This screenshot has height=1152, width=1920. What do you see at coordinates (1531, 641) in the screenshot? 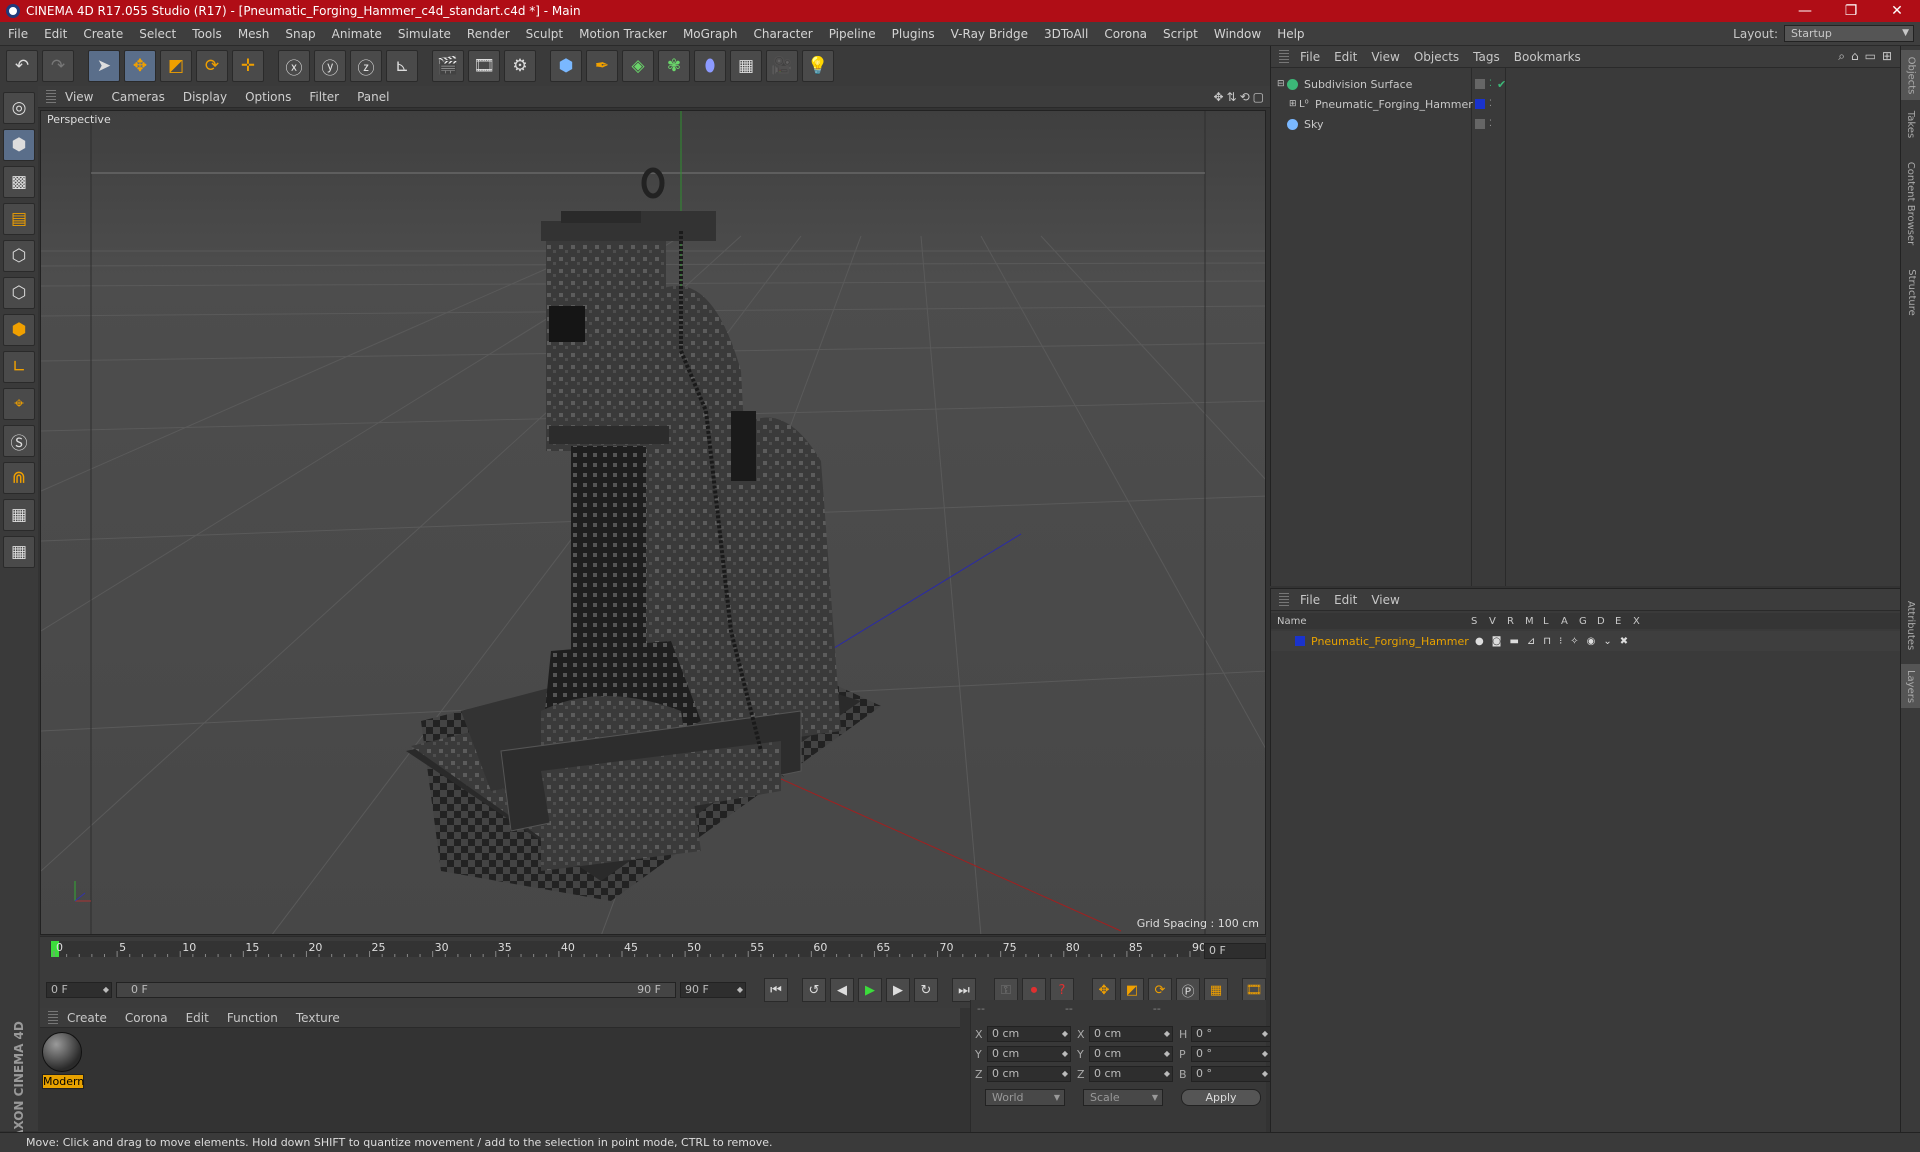
I see `manager-icon: ⊿` at bounding box center [1531, 641].